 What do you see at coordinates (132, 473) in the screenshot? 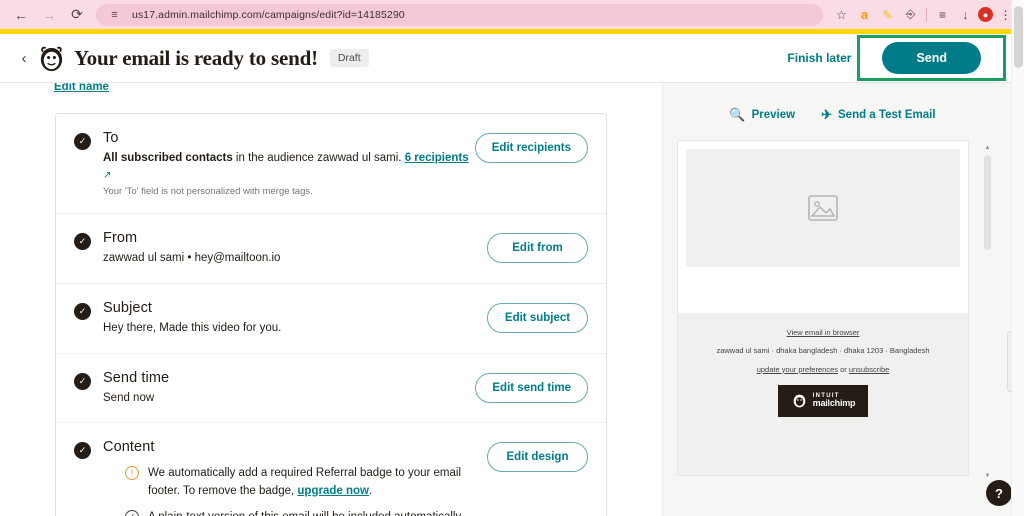
I see `warning-icon: !` at bounding box center [132, 473].